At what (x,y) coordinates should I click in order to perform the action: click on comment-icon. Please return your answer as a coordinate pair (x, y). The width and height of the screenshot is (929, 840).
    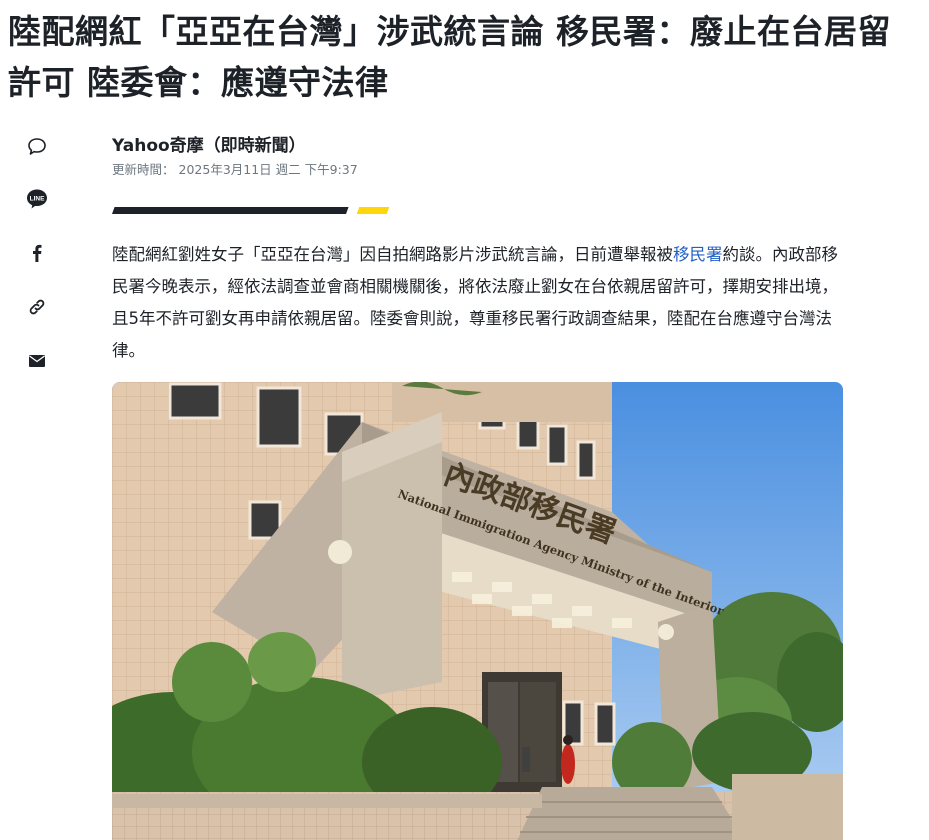
    Looking at the image, I should click on (37, 146).